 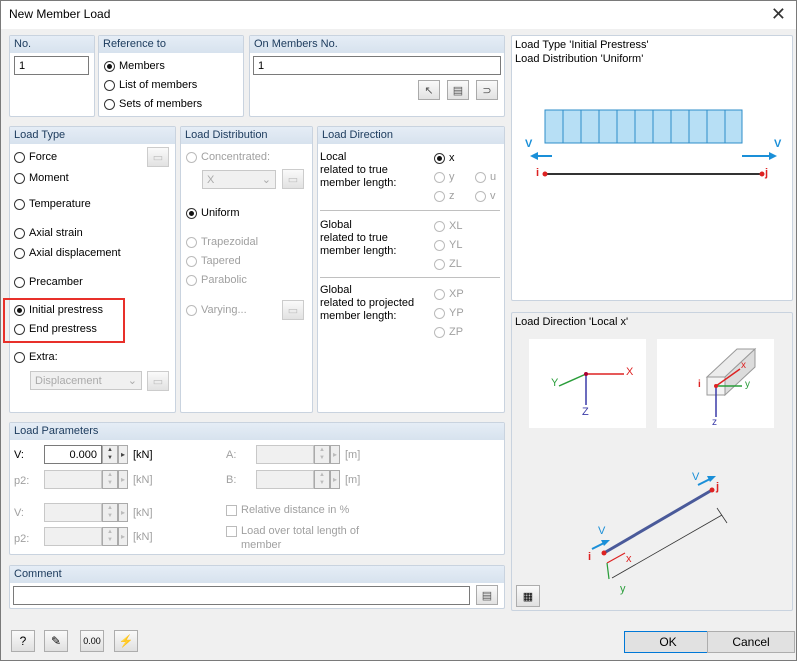 I want to click on axis-z-label: z, so click(x=714, y=422).